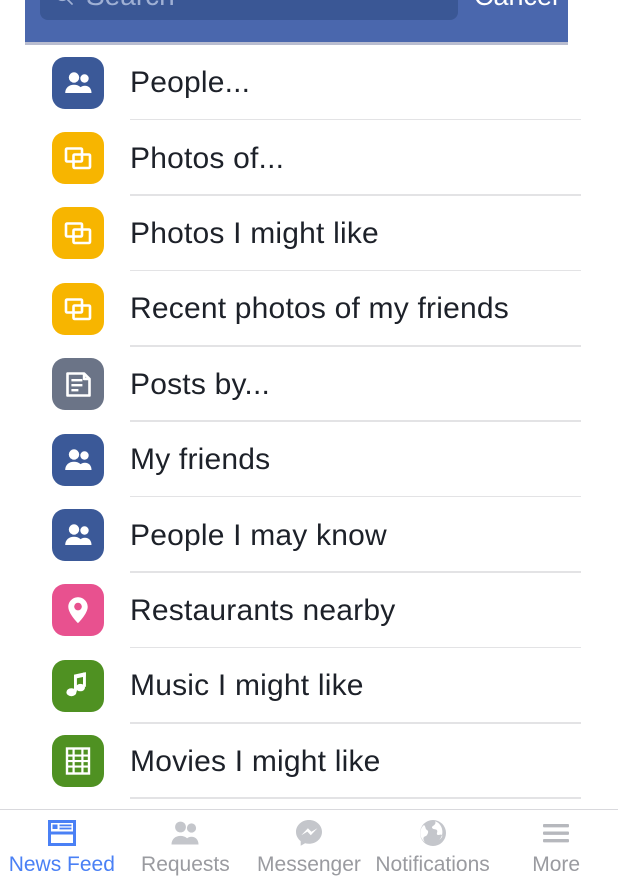 The height and width of the screenshot is (881, 618). What do you see at coordinates (200, 460) in the screenshot?
I see `list-item-label: My friends` at bounding box center [200, 460].